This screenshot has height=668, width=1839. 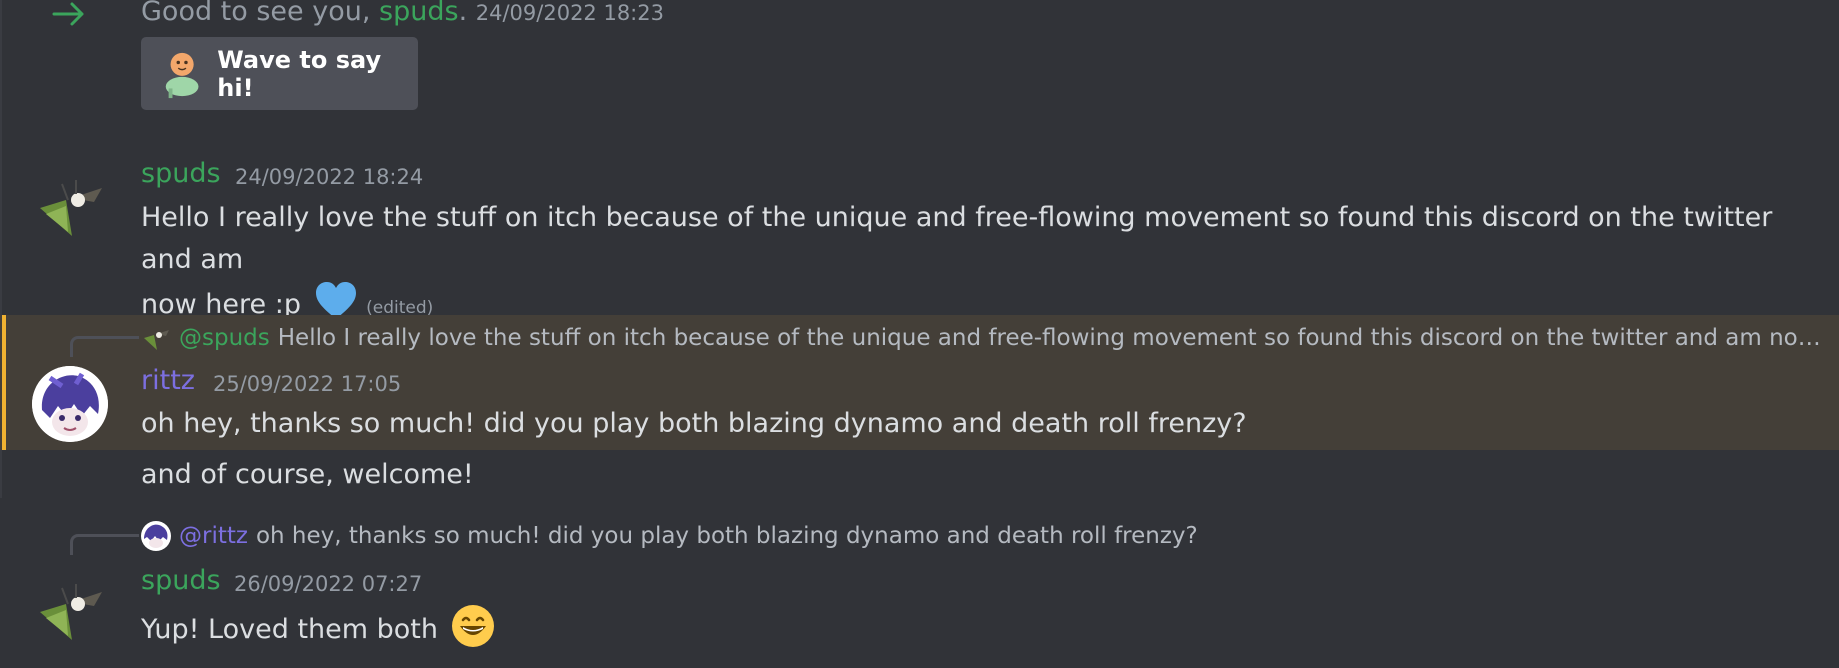 What do you see at coordinates (473, 626) in the screenshot?
I see `grinning-face-icon` at bounding box center [473, 626].